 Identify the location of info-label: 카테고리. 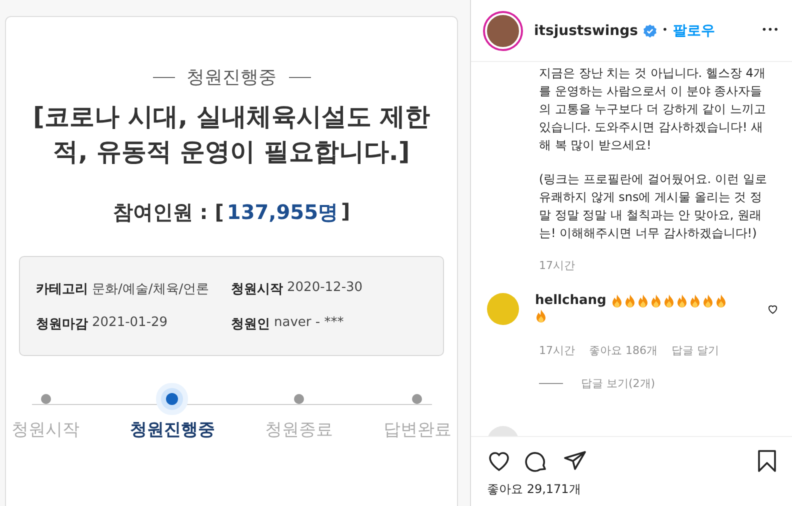
(62, 289).